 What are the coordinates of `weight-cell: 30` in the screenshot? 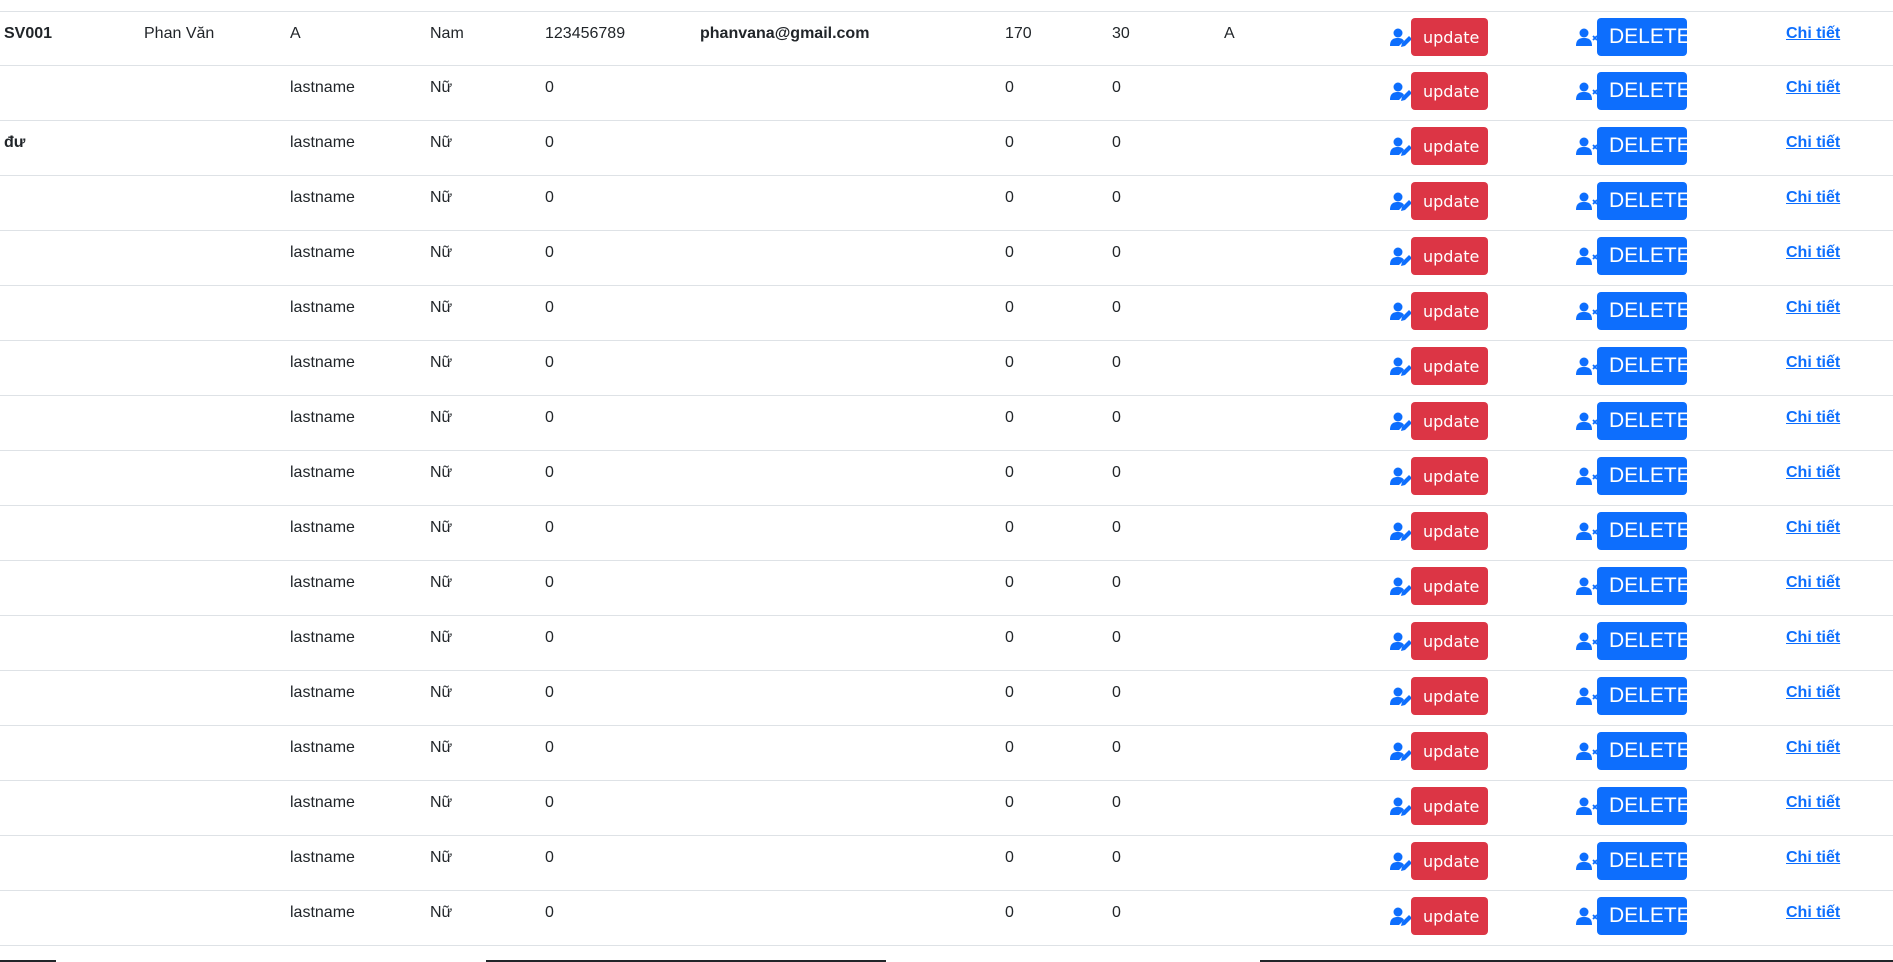 It's located at (1121, 33).